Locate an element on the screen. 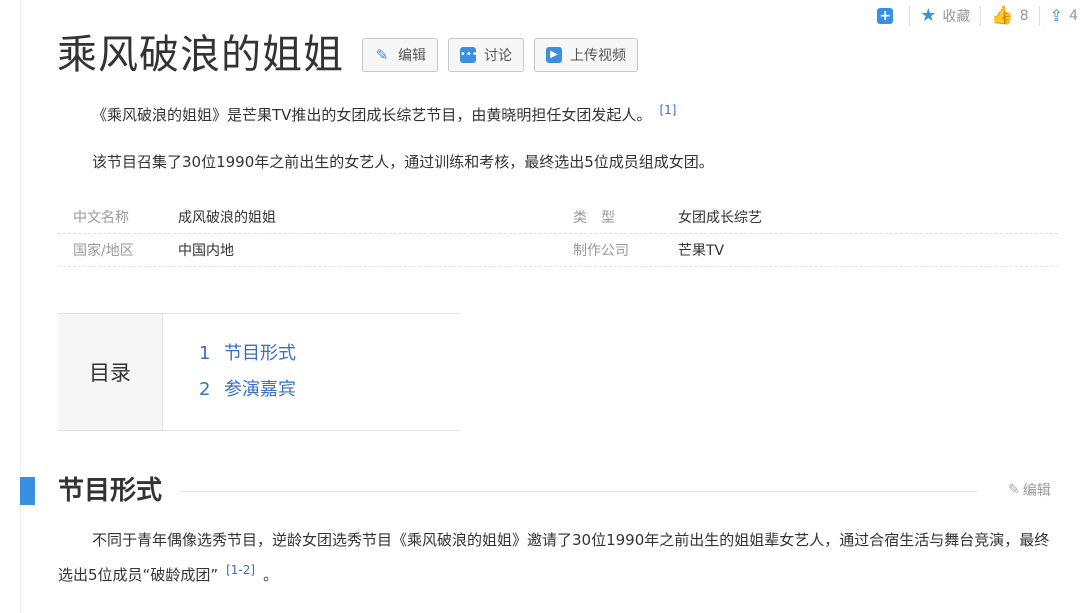  reference-link: [1] is located at coordinates (667, 110).